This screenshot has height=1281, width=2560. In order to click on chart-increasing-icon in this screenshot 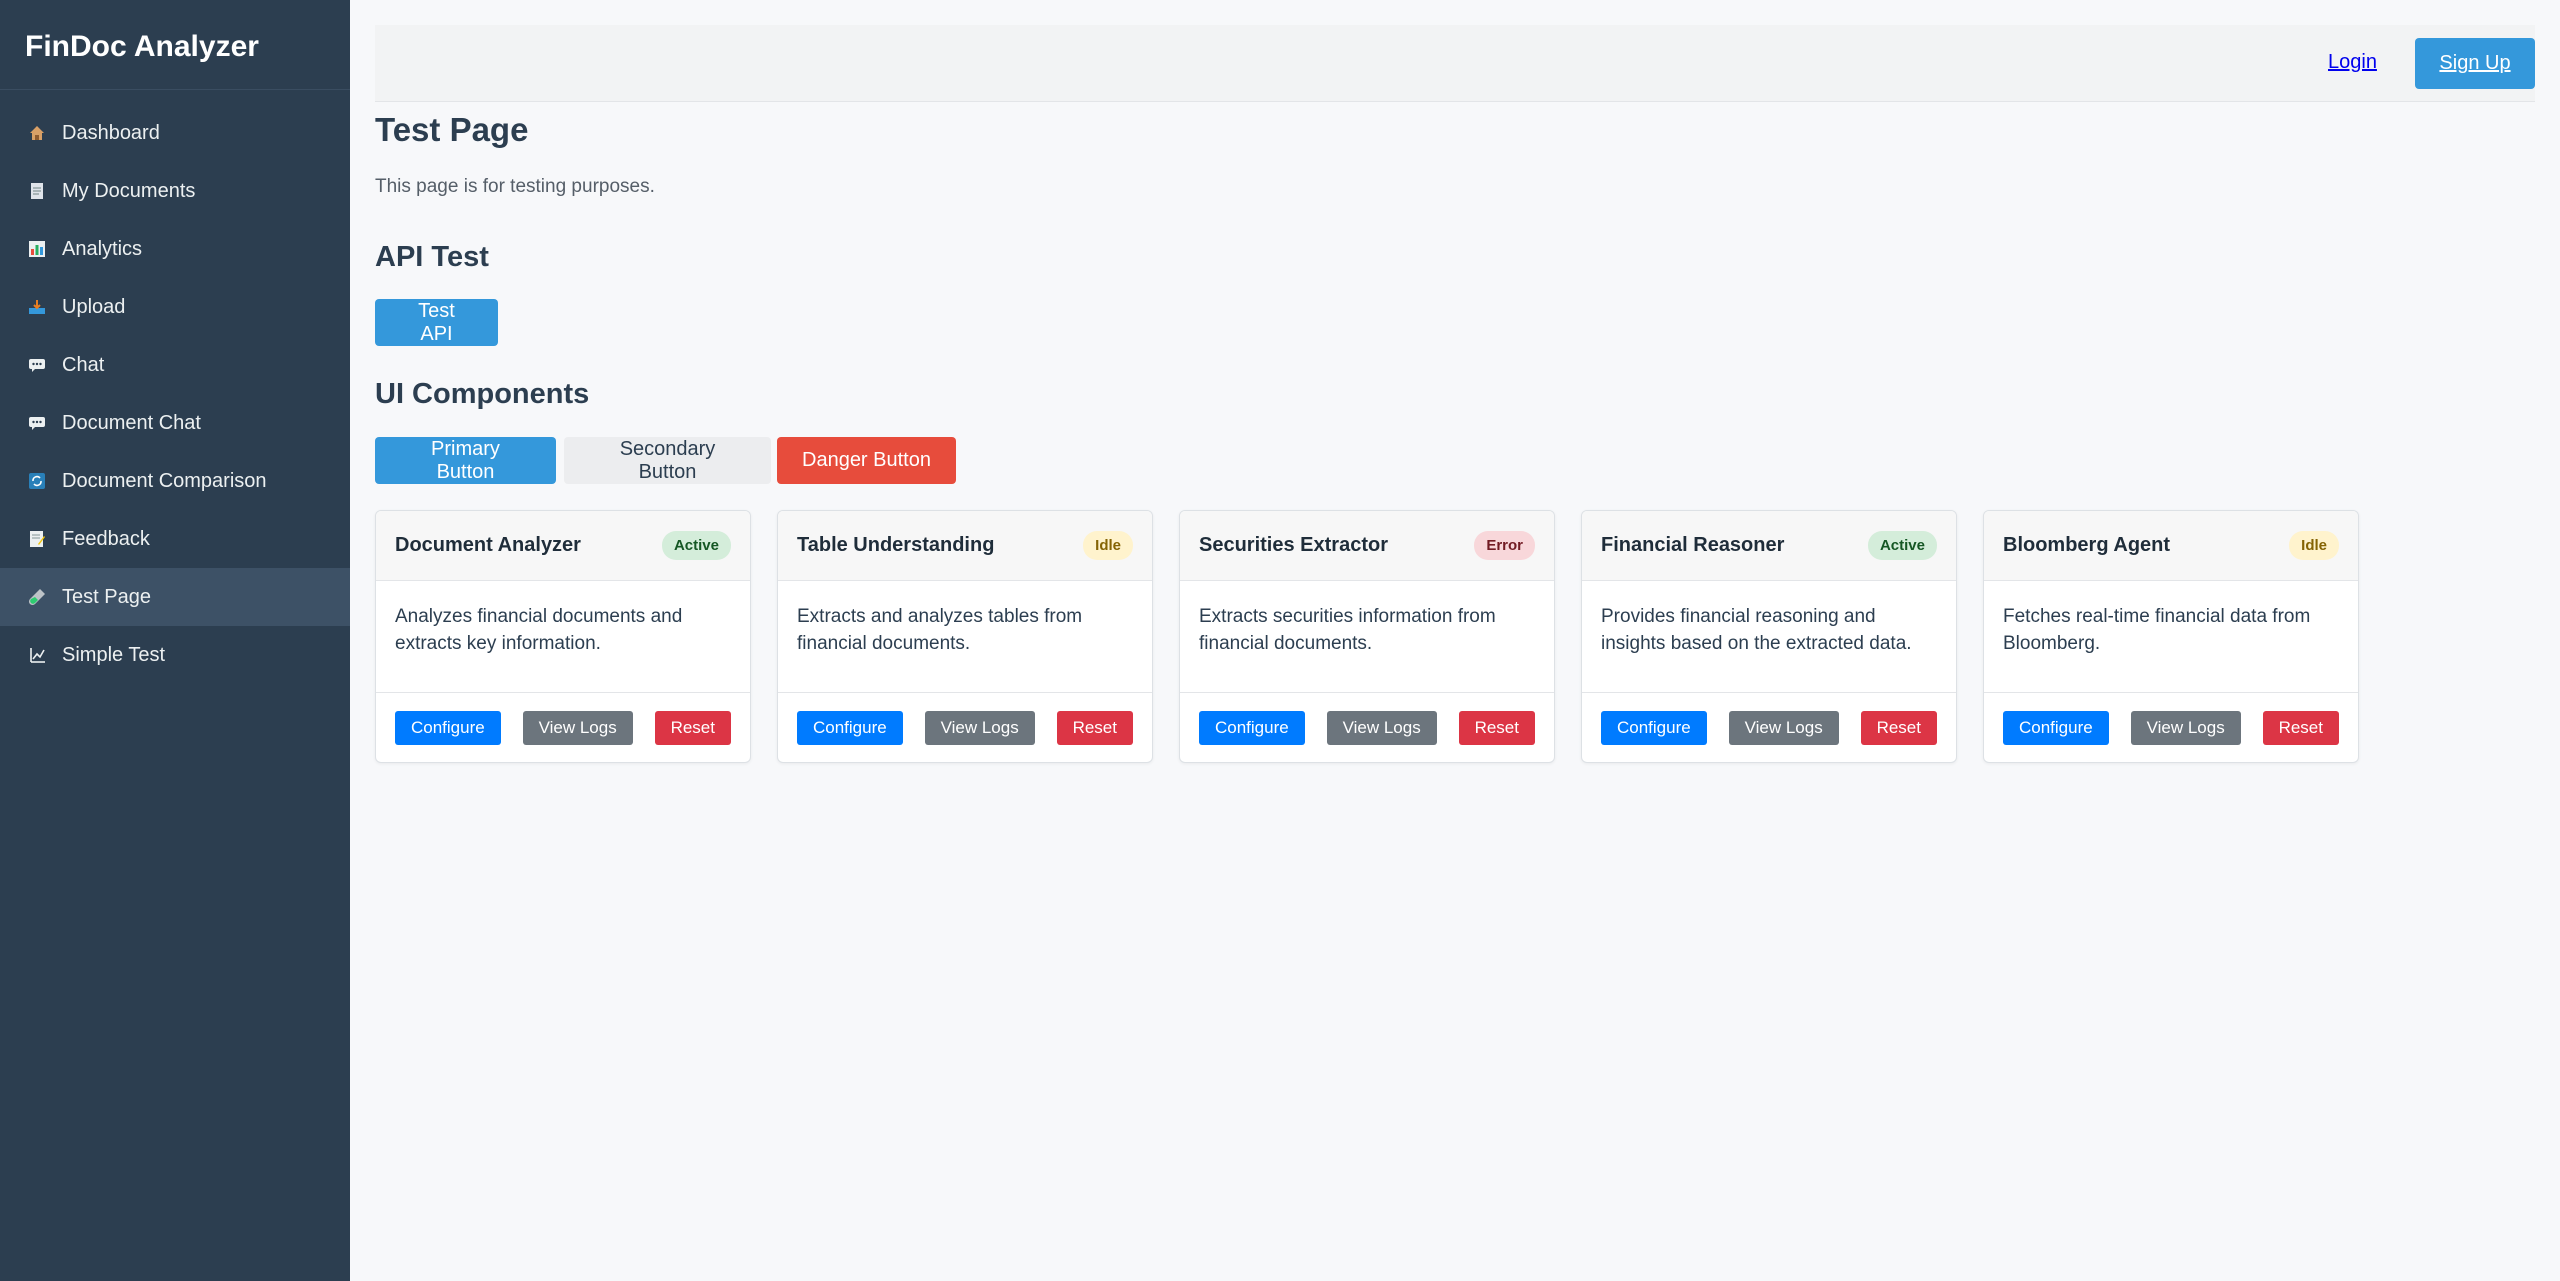, I will do `click(37, 655)`.